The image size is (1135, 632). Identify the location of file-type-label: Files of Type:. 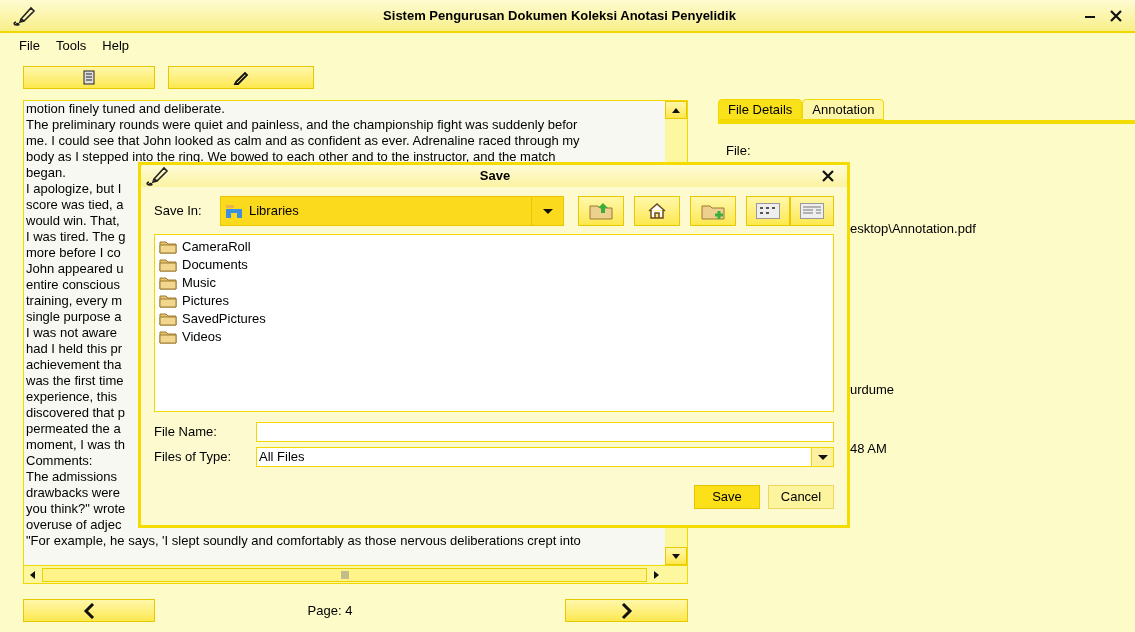
(193, 457).